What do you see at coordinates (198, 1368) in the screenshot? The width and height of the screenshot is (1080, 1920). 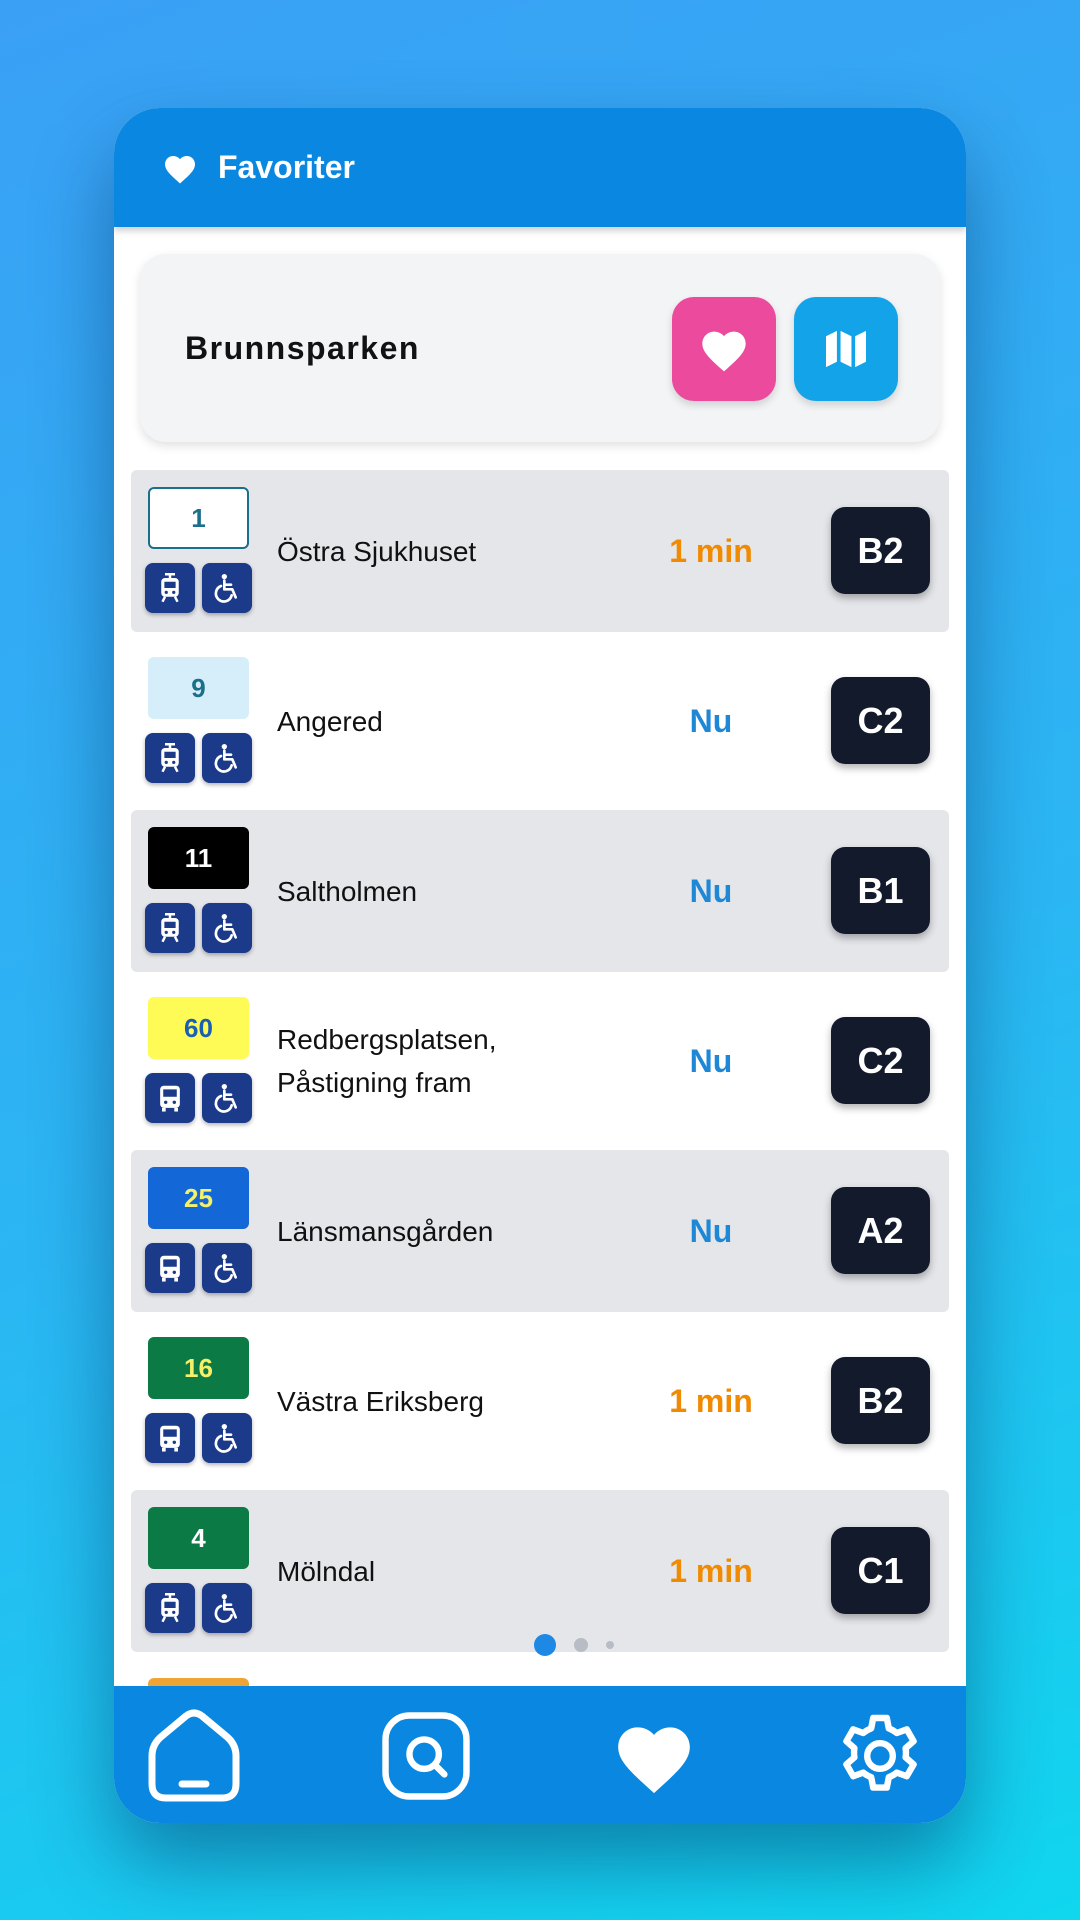 I see `line-number-badge: 16` at bounding box center [198, 1368].